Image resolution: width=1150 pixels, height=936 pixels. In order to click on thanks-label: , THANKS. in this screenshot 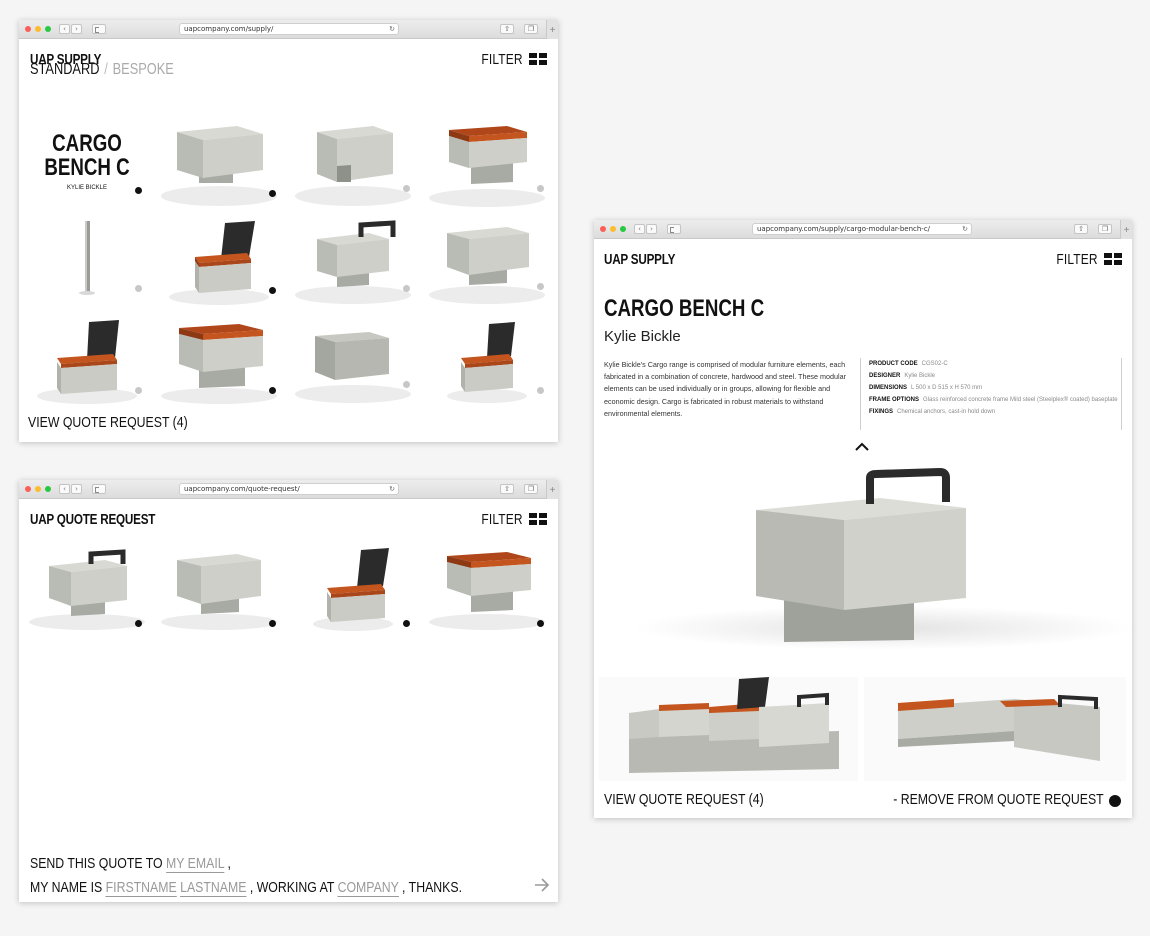, I will do `click(432, 887)`.